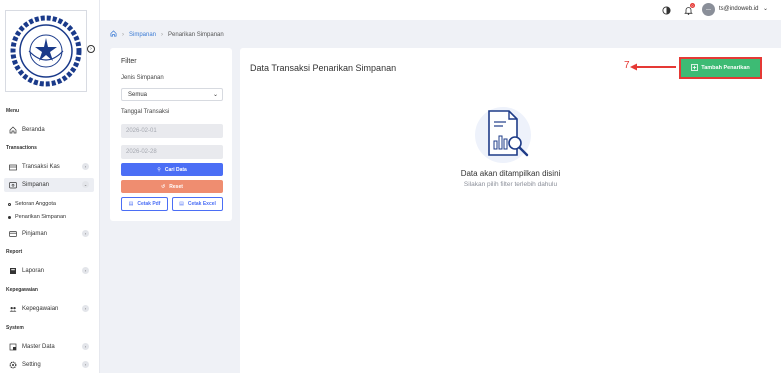 This screenshot has width=781, height=373. What do you see at coordinates (21, 148) in the screenshot?
I see `section-label-transactions: Transactions` at bounding box center [21, 148].